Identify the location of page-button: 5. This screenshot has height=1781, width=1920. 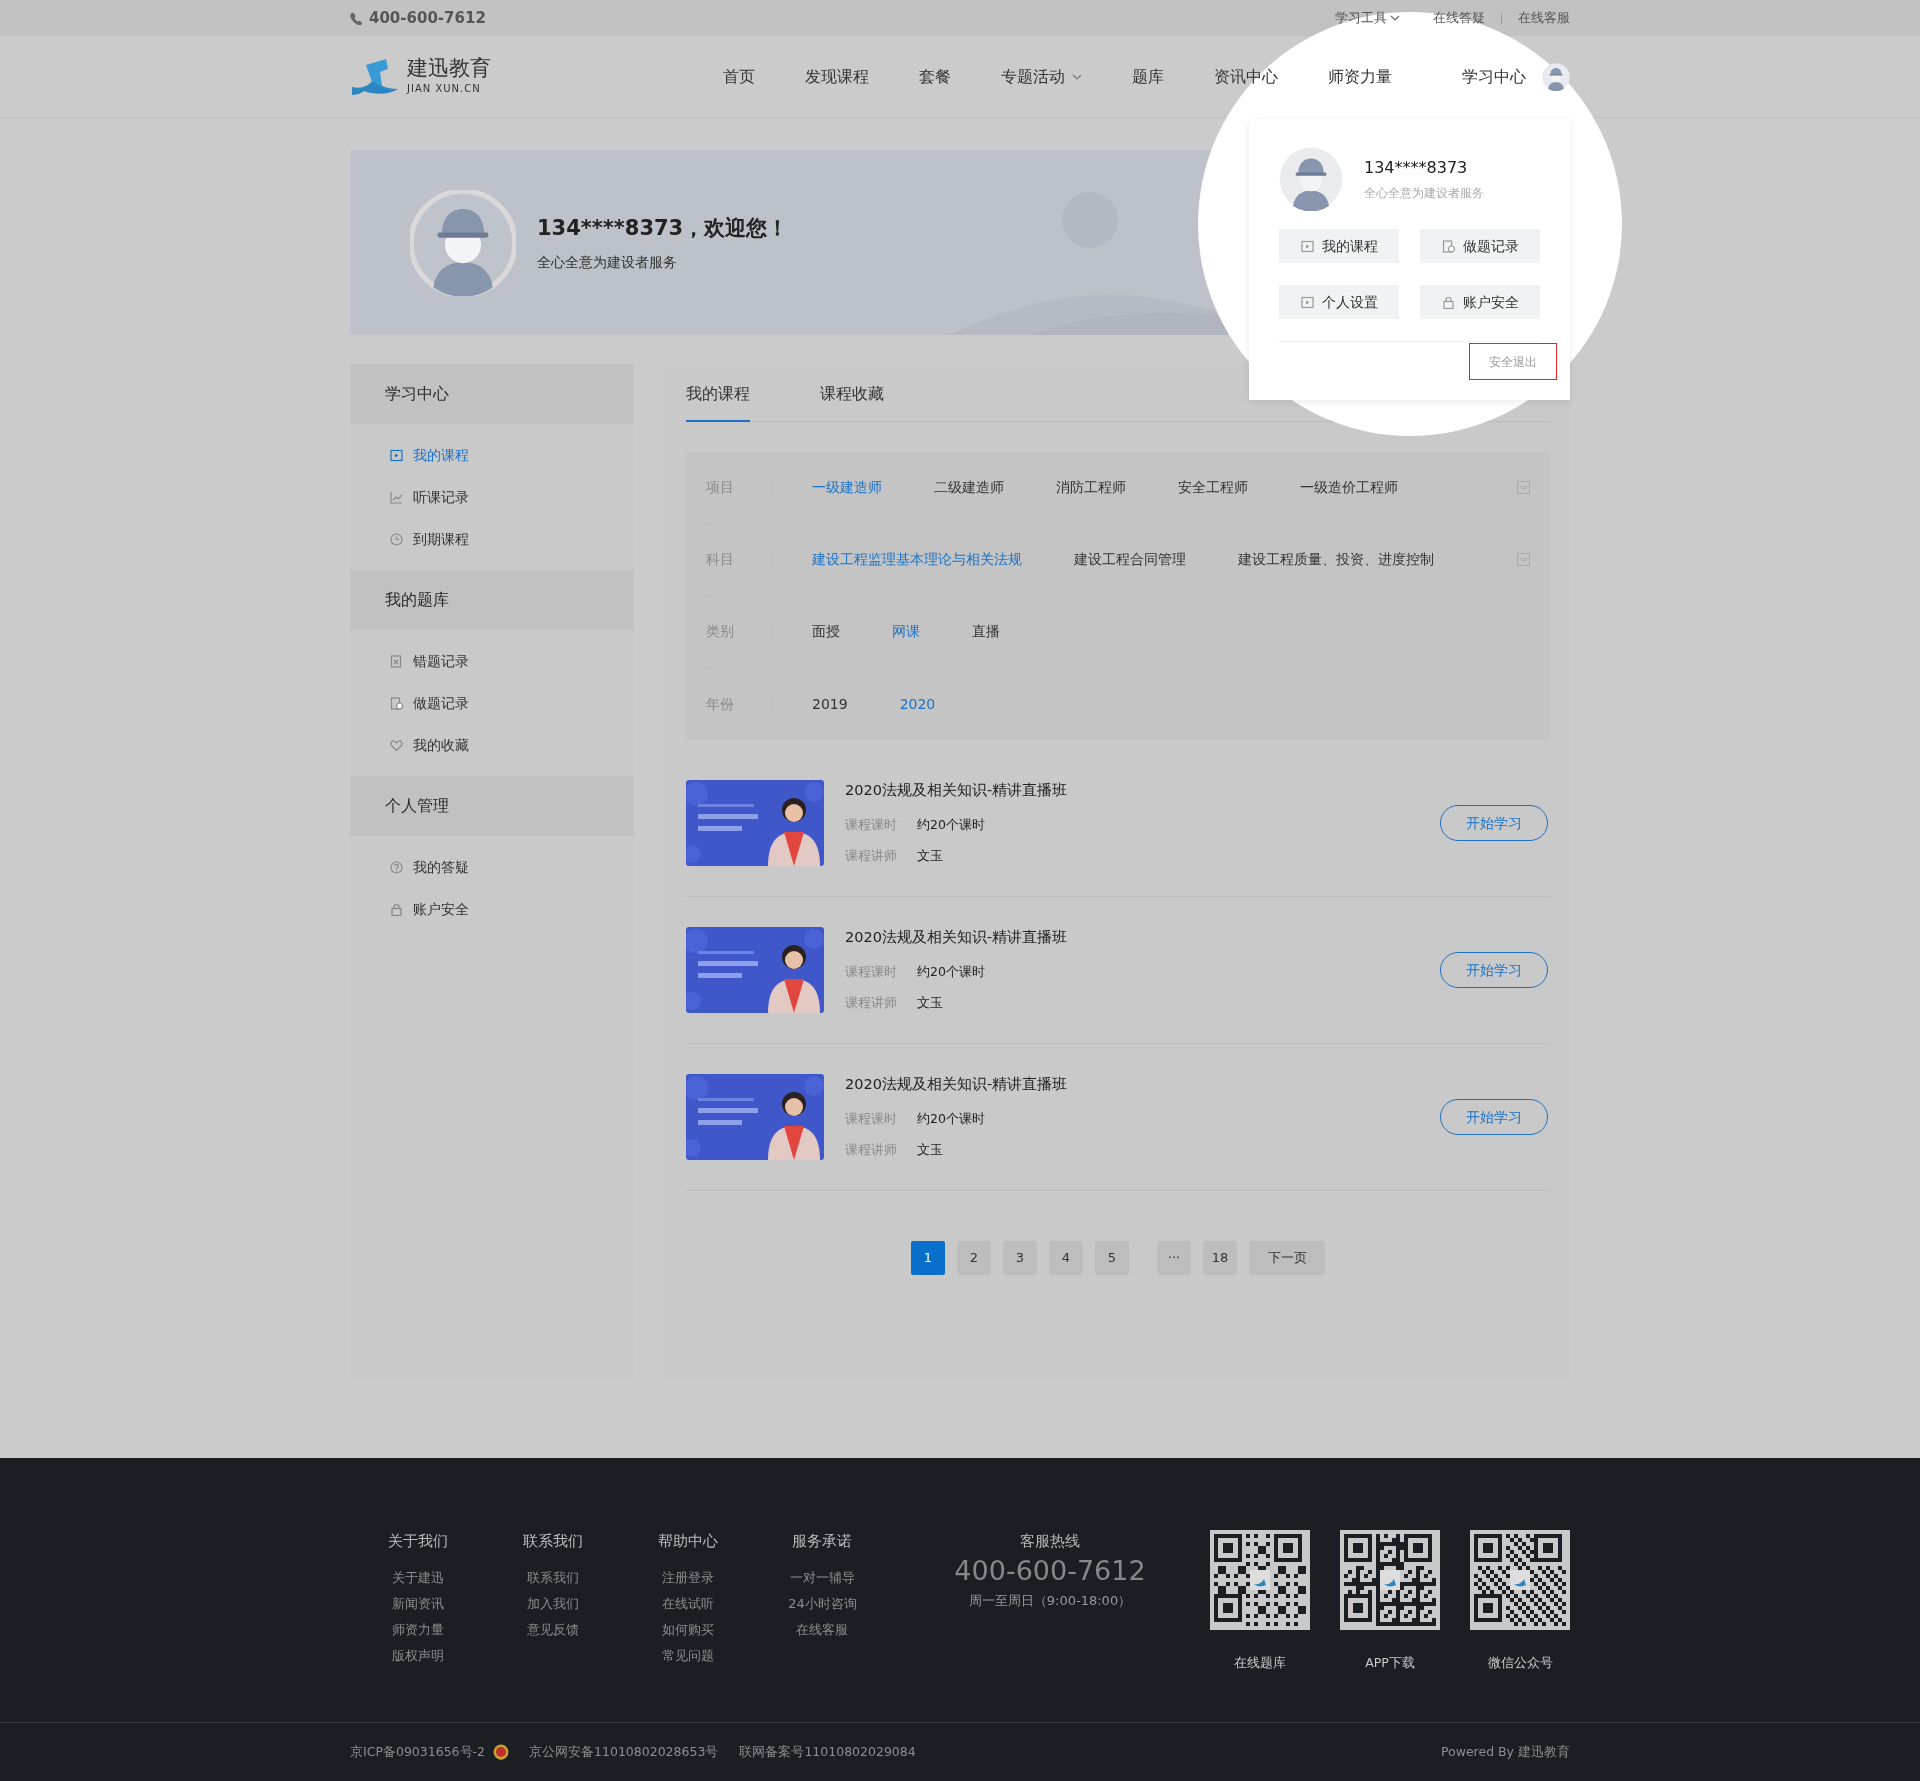
(1112, 1258).